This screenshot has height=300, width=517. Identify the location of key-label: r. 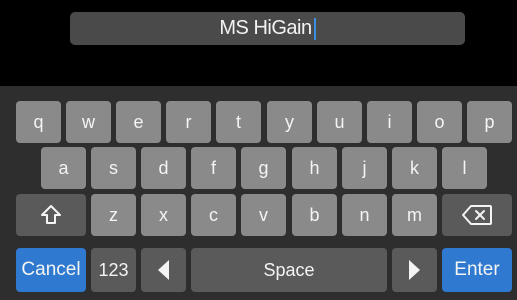
(188, 121).